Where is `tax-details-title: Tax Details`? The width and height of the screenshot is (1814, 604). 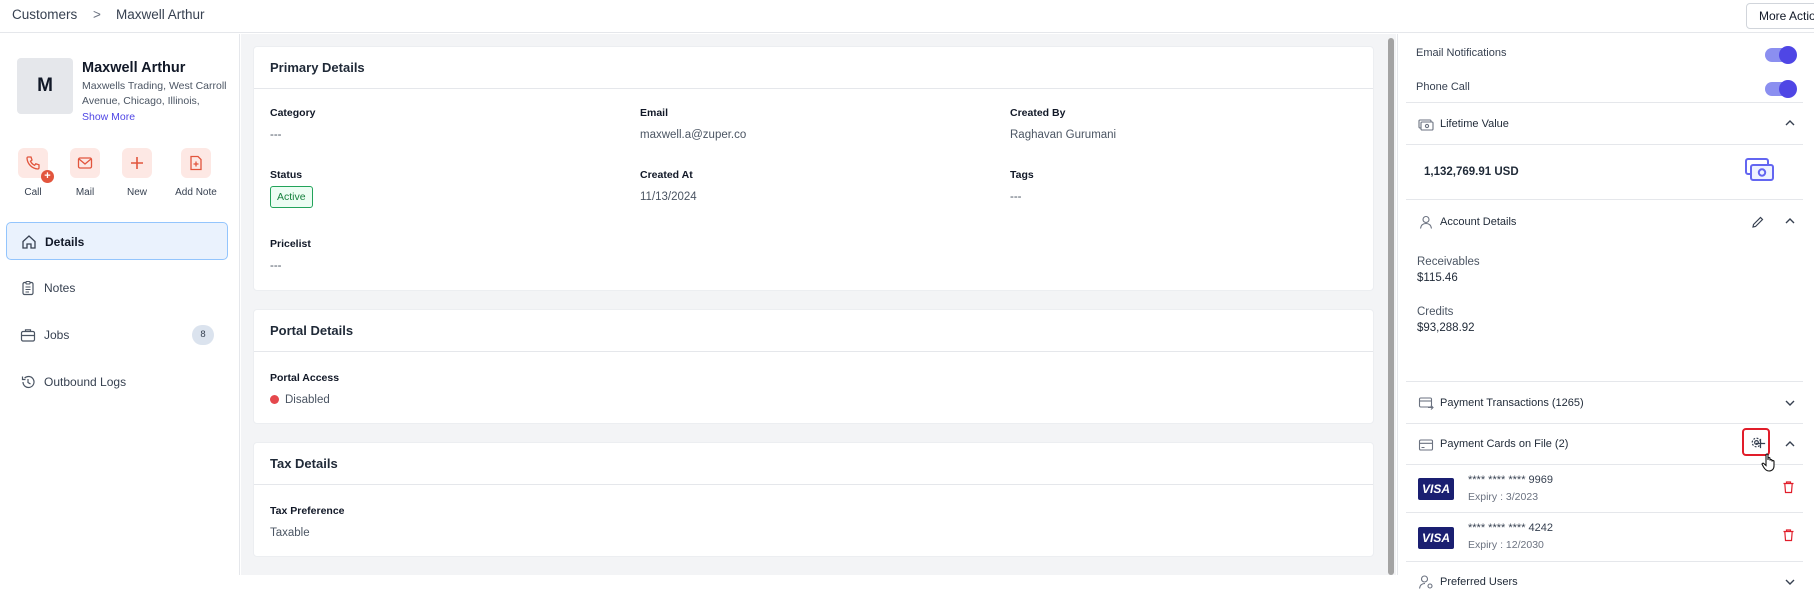 tax-details-title: Tax Details is located at coordinates (813, 464).